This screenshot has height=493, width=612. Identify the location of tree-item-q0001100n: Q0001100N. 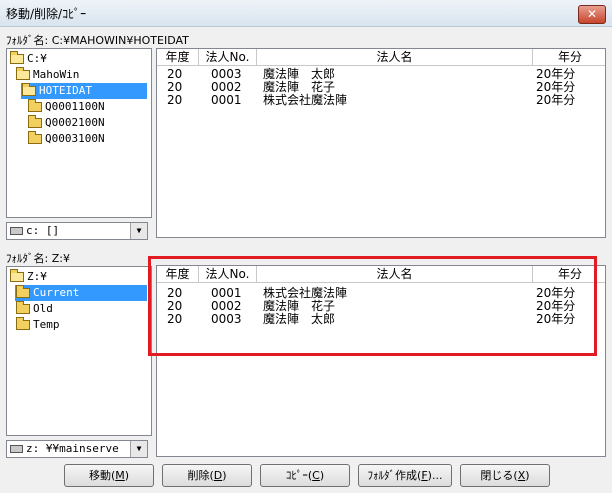
(68, 107).